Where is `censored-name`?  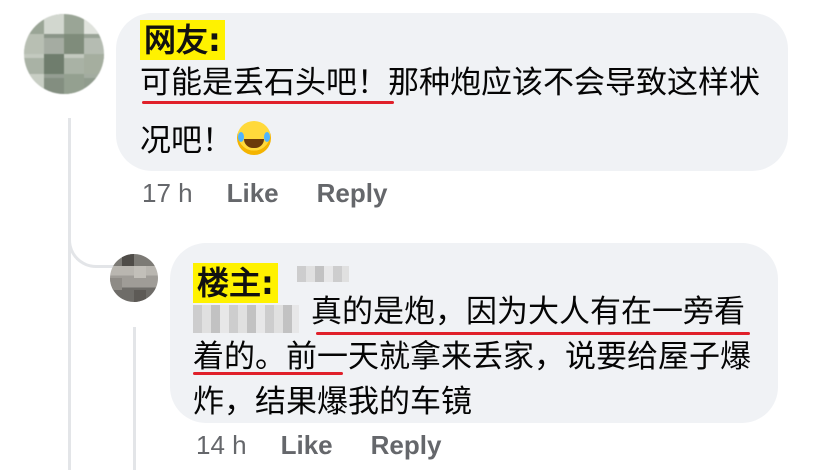 censored-name is located at coordinates (323, 274).